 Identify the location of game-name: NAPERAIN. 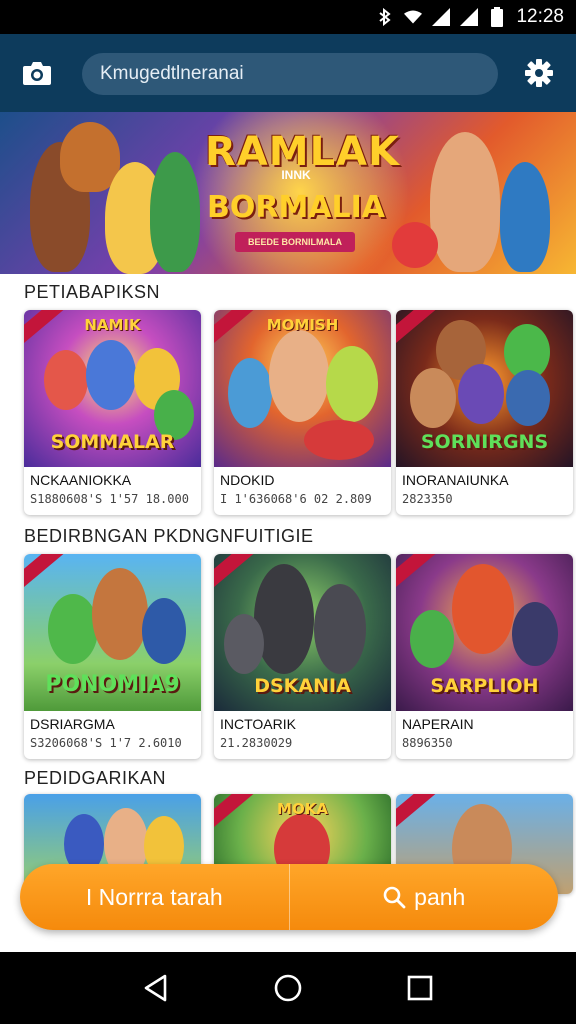
(438, 724).